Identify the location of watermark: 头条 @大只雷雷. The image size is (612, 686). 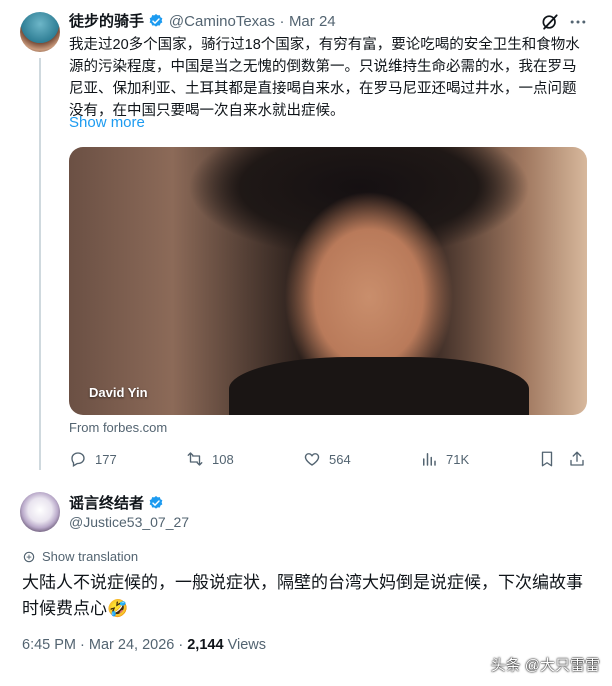
(545, 665).